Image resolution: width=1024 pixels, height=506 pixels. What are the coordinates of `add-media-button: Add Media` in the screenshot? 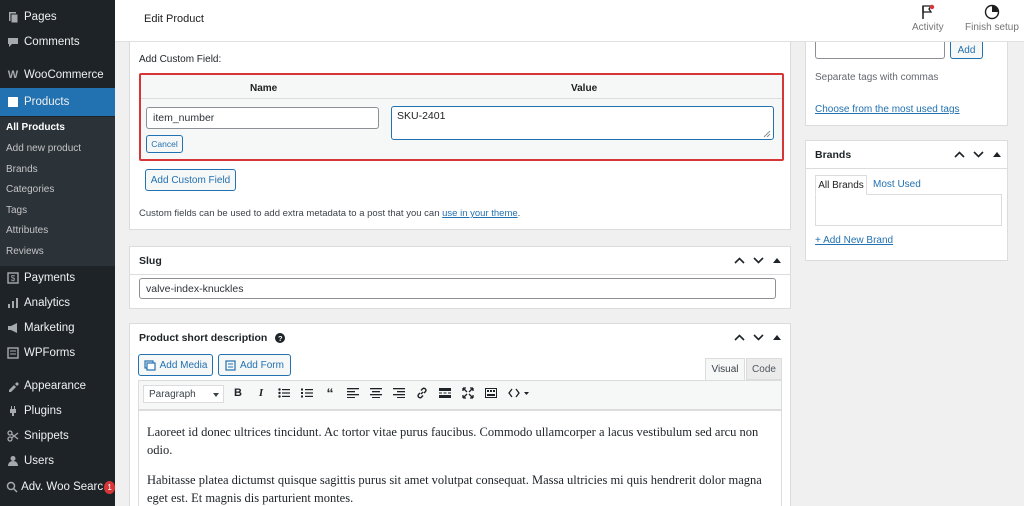 It's located at (175, 365).